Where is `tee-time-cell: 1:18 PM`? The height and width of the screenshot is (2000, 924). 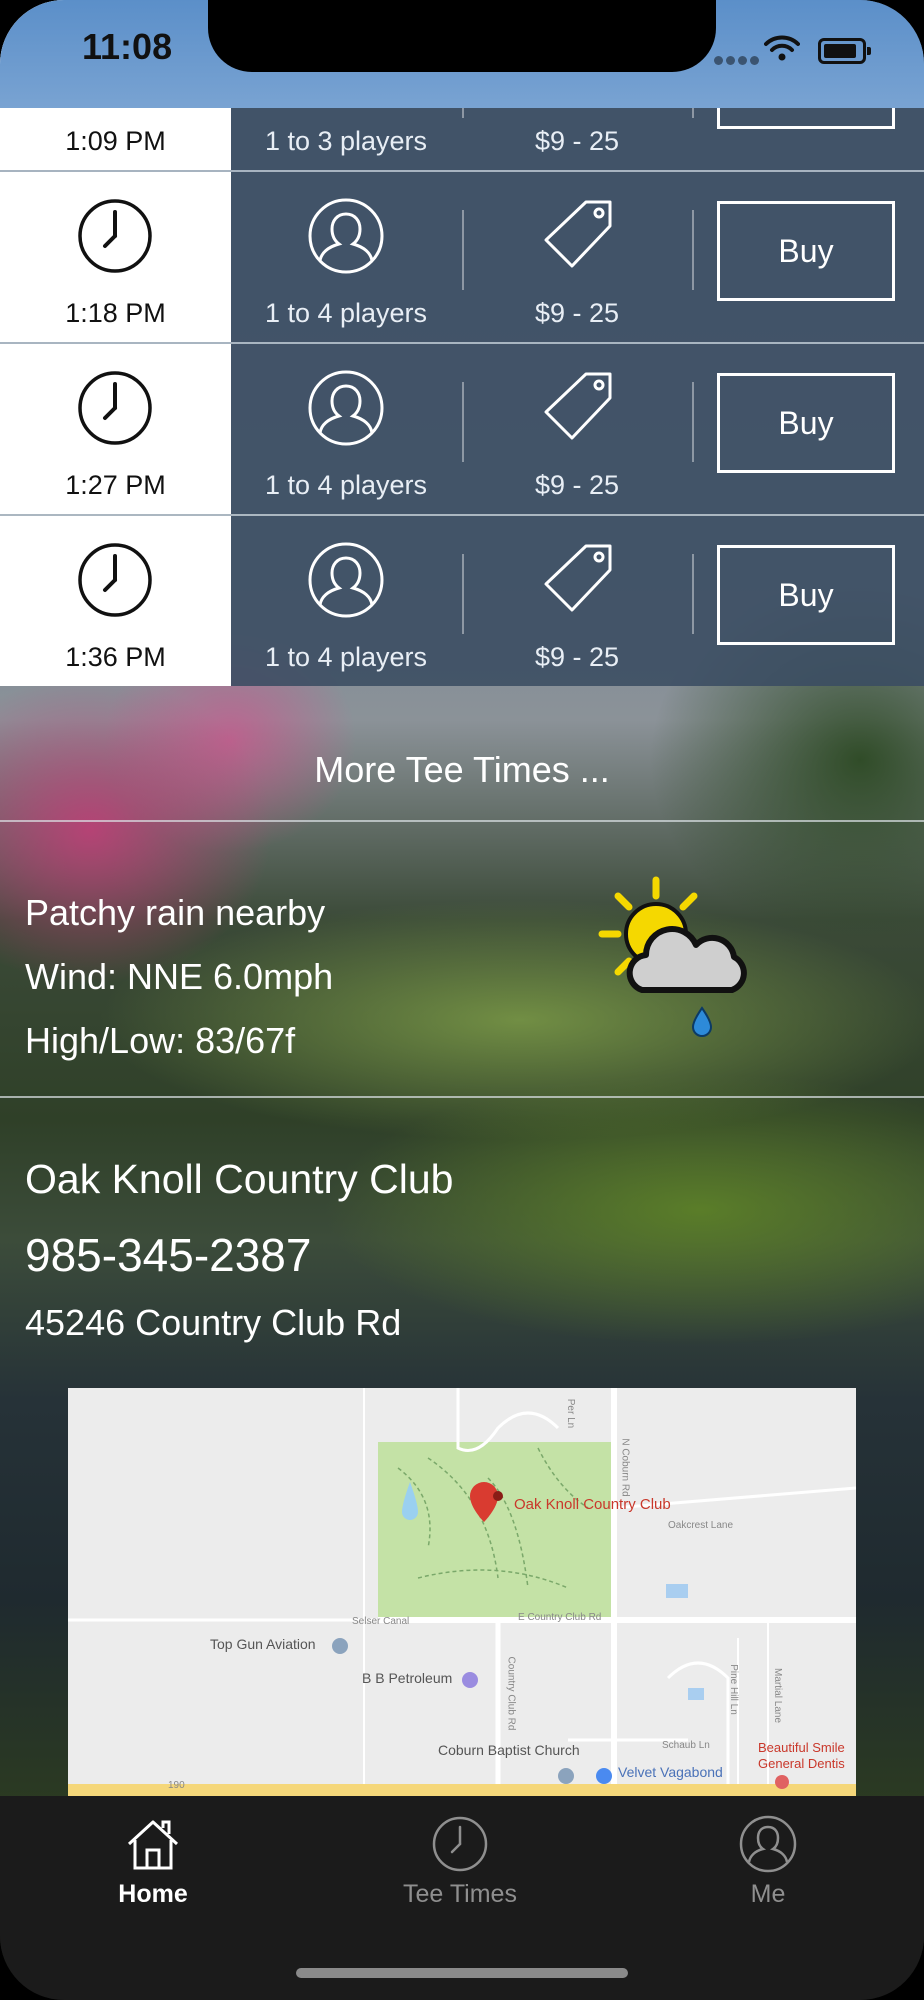 tee-time-cell: 1:18 PM is located at coordinates (115, 257).